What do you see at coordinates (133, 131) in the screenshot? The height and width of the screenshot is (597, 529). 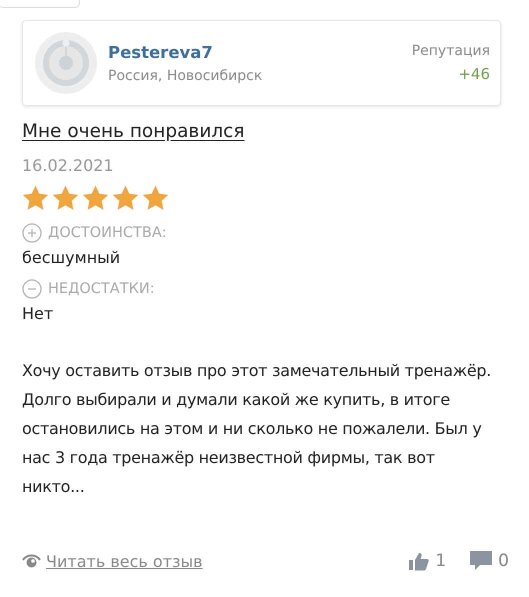 I see `review-title: Мне очень понравился` at bounding box center [133, 131].